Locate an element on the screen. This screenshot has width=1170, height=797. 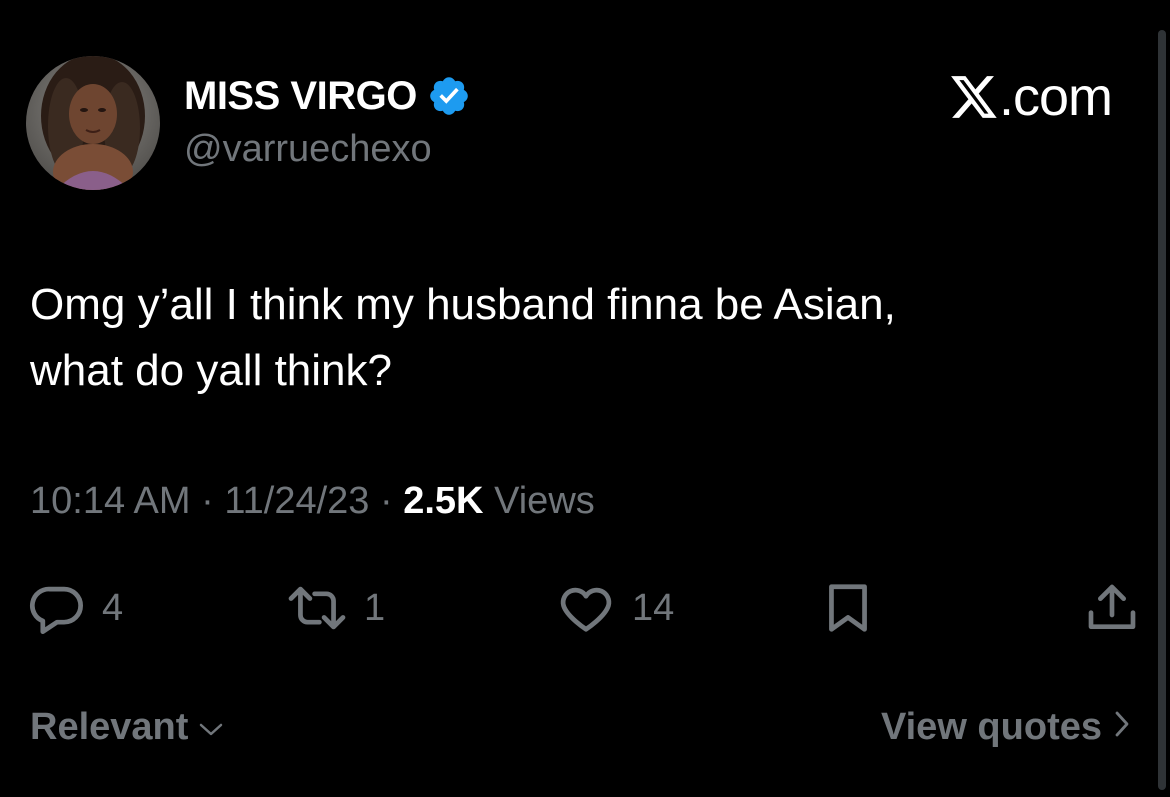
reply-icon is located at coordinates (56, 610).